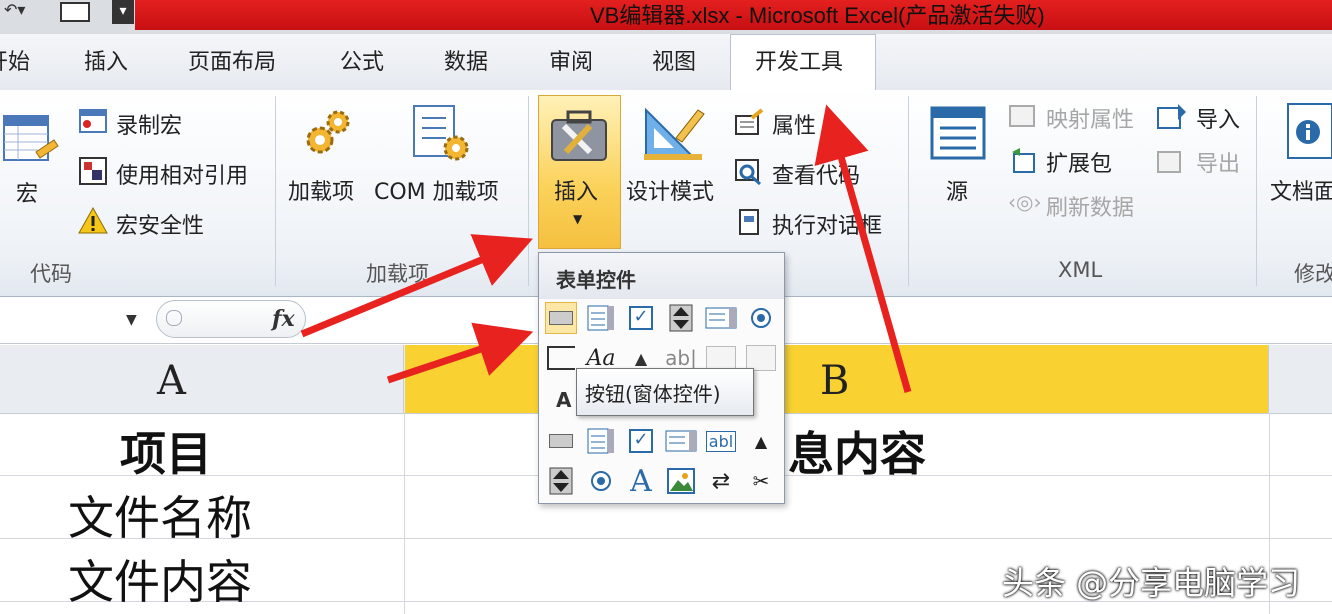  Describe the element at coordinates (149, 124) in the screenshot. I see `record-macro-label: 录制宏` at that location.